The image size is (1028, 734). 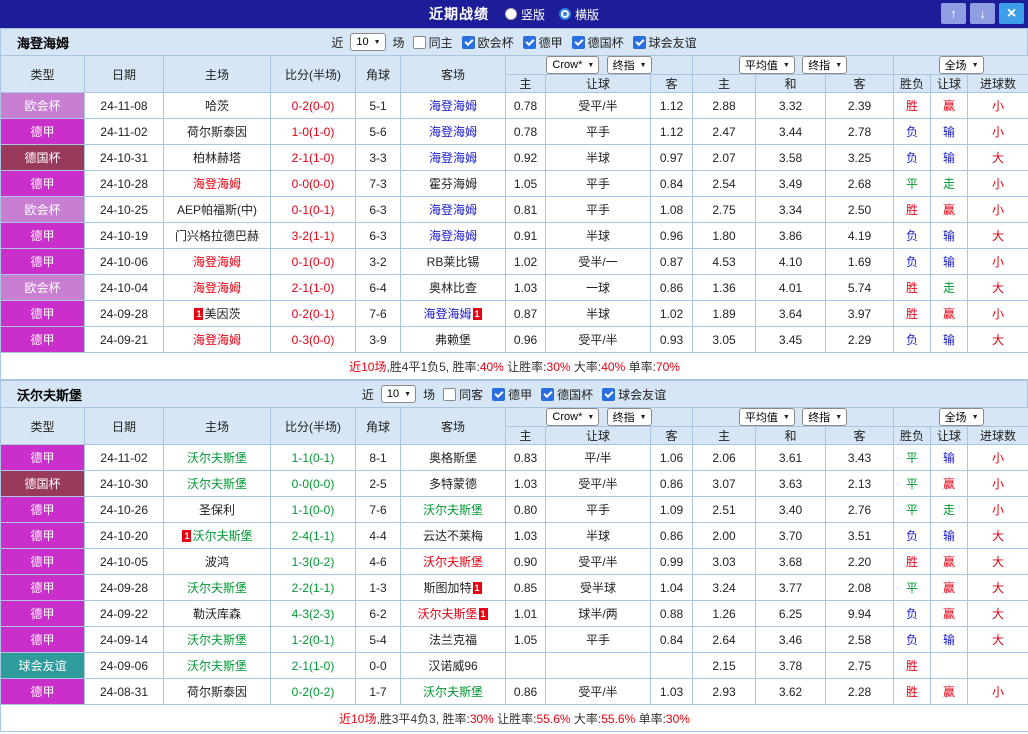 I want to click on summary-segment: 让胜率:, so click(x=515, y=718).